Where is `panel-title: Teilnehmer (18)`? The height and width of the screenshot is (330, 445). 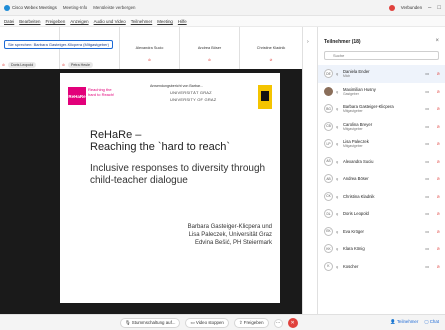
panel-title: Teilnehmer (18) is located at coordinates (342, 42).